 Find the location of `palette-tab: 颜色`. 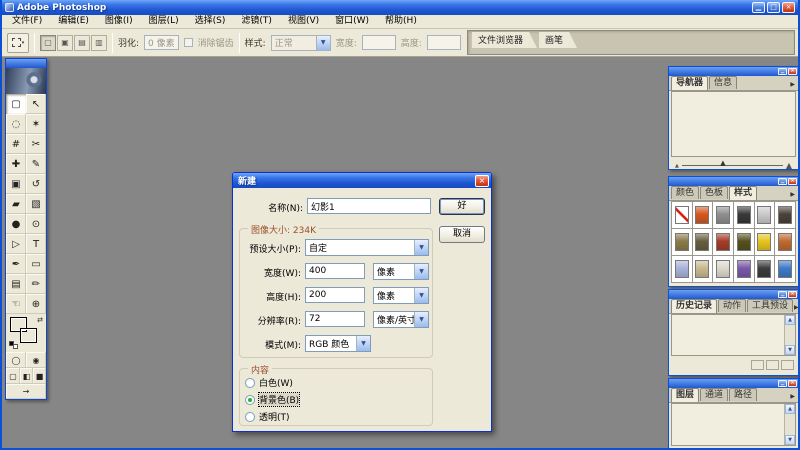

palette-tab: 颜色 is located at coordinates (685, 192).